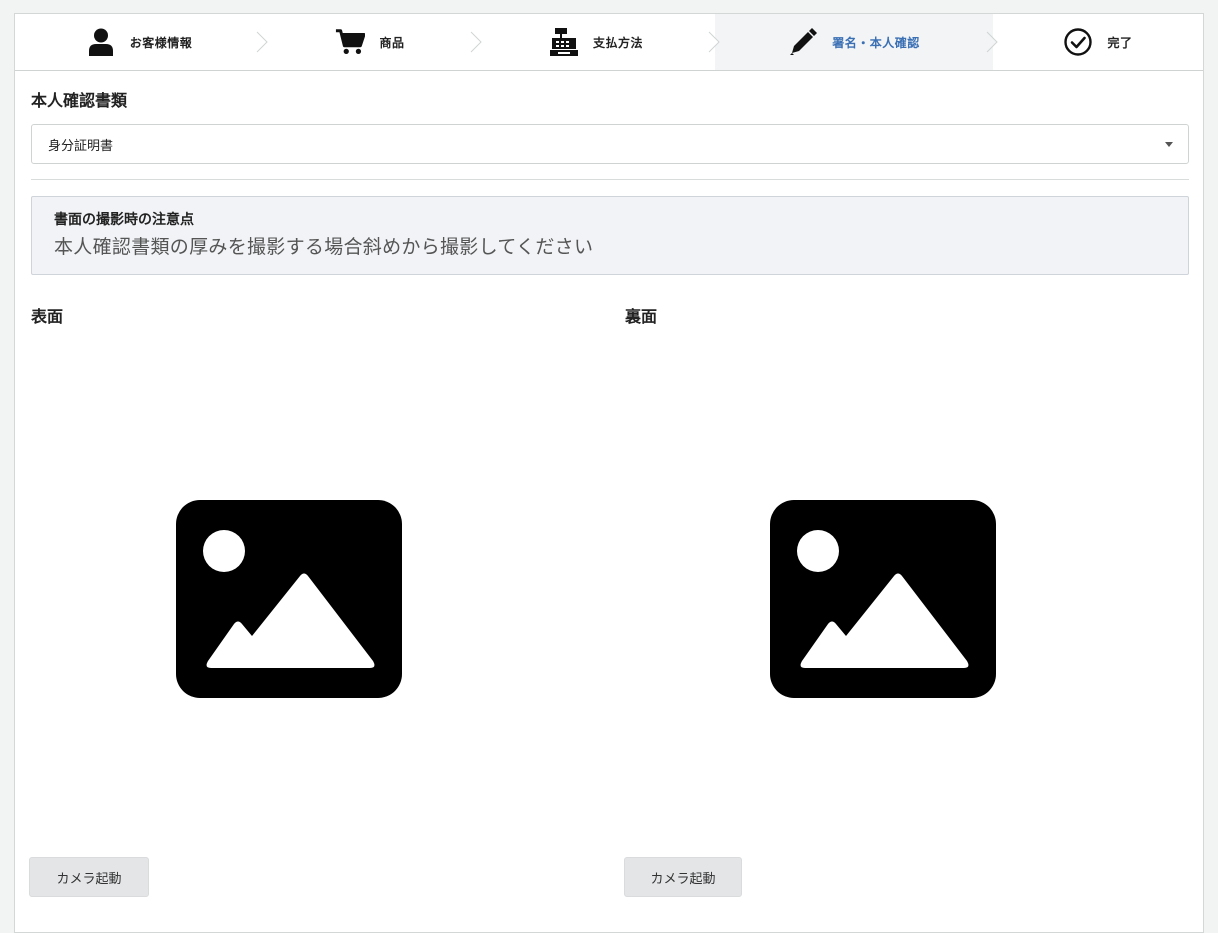  Describe the element at coordinates (1098, 42) in the screenshot. I see `step-complete: 完了` at that location.